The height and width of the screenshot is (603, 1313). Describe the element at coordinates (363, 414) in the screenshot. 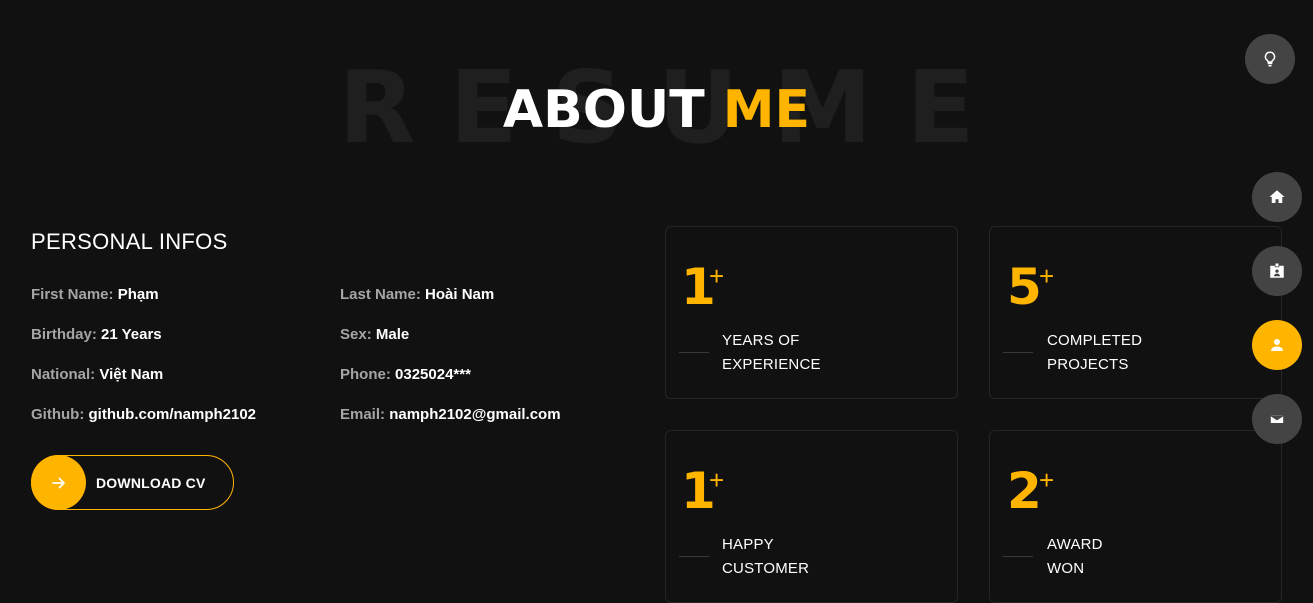

I see `info-label: Email:` at that location.